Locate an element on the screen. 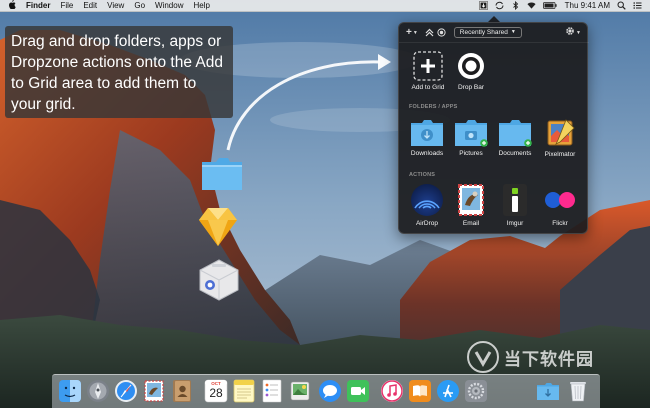 The width and height of the screenshot is (650, 408). panel-toolbar: + ▼ Recently Shared ▼ ▼ is located at coordinates (494, 33).